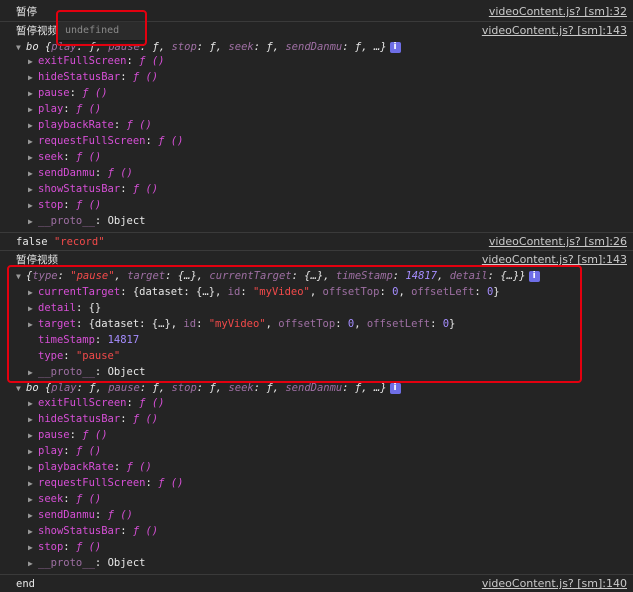 The height and width of the screenshot is (592, 633). I want to click on summary-key: play, so click(64, 388).